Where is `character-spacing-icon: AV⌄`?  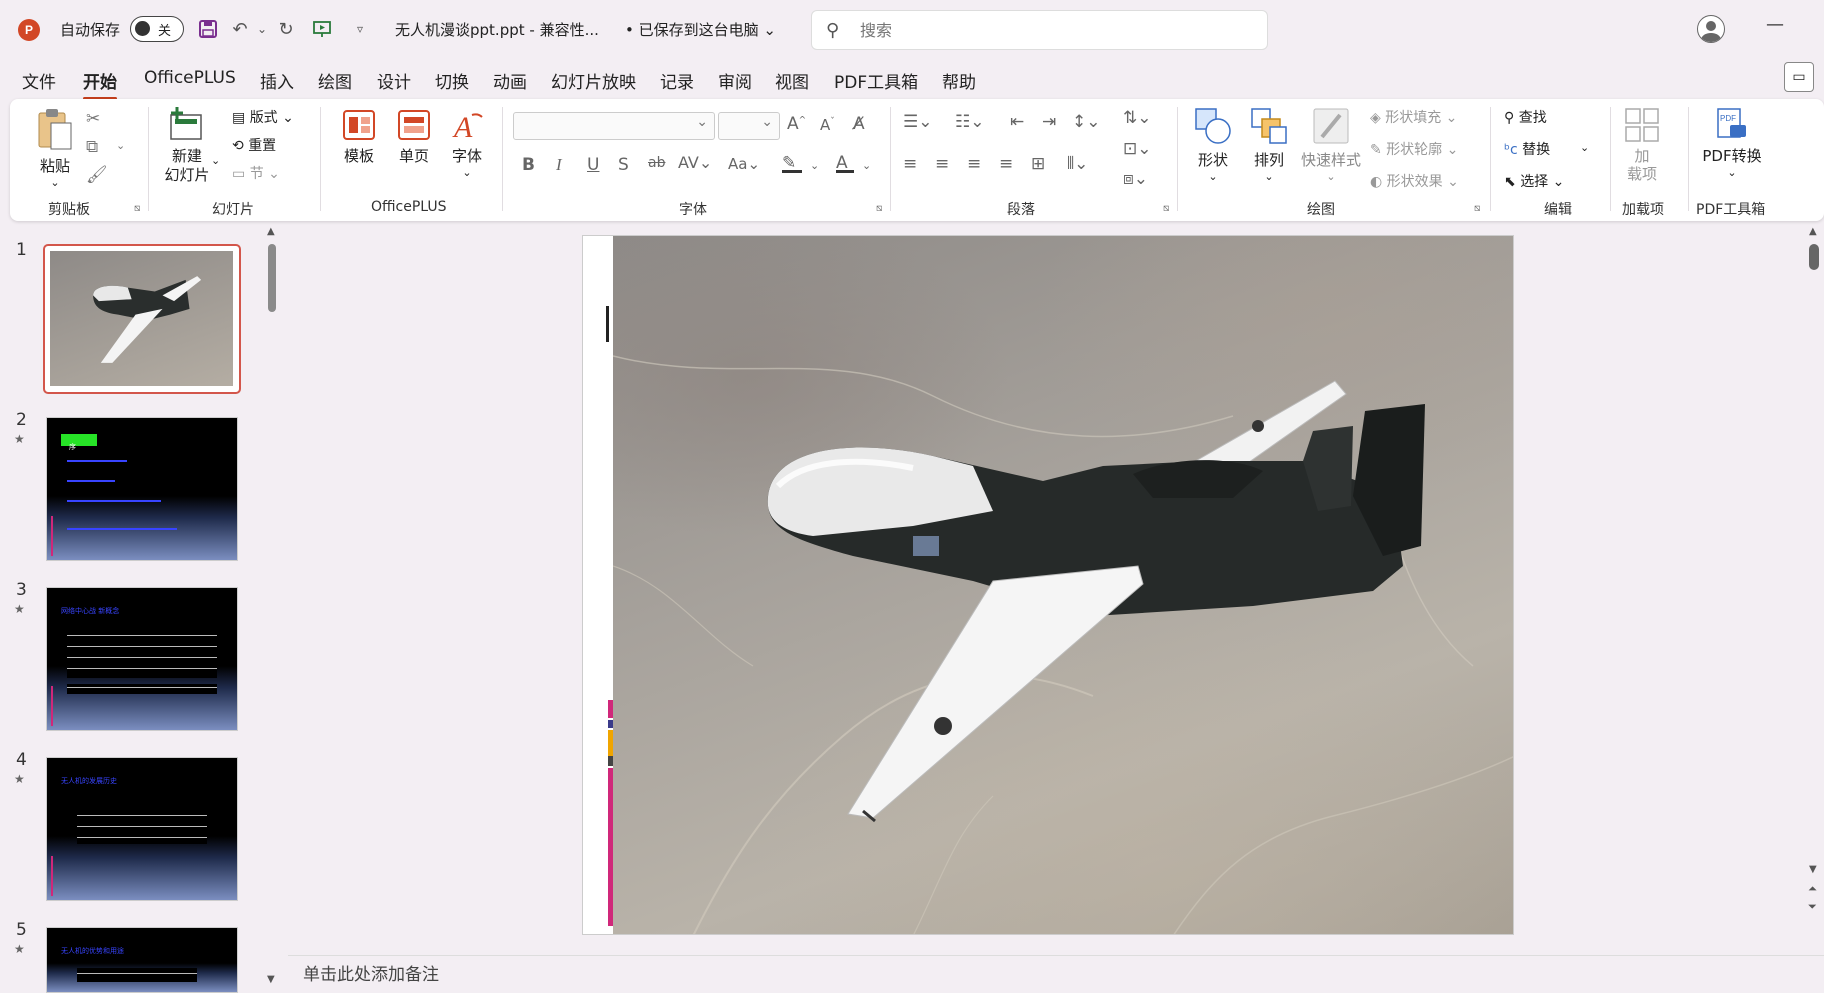
character-spacing-icon: AV⌄ is located at coordinates (695, 162).